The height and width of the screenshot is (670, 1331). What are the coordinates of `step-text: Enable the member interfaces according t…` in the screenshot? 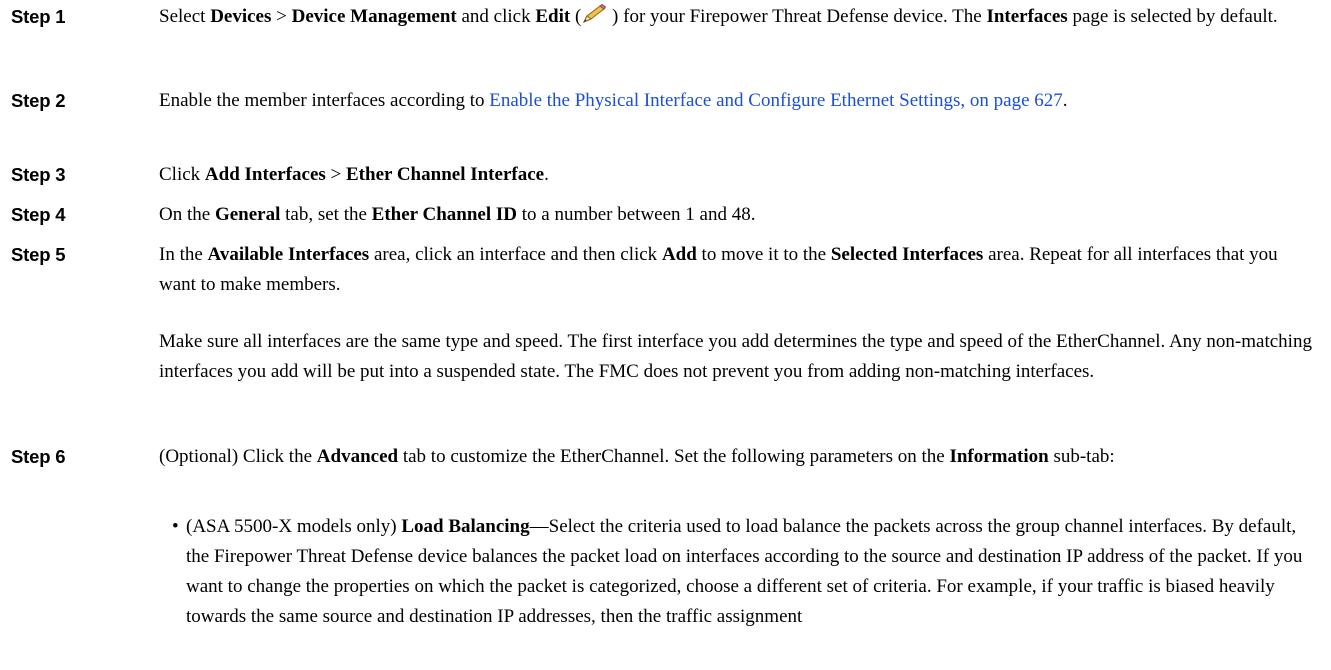 It's located at (613, 100).